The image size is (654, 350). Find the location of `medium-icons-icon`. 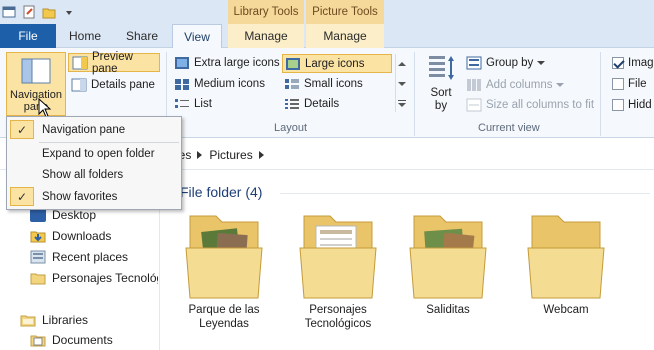

medium-icons-icon is located at coordinates (182, 84).